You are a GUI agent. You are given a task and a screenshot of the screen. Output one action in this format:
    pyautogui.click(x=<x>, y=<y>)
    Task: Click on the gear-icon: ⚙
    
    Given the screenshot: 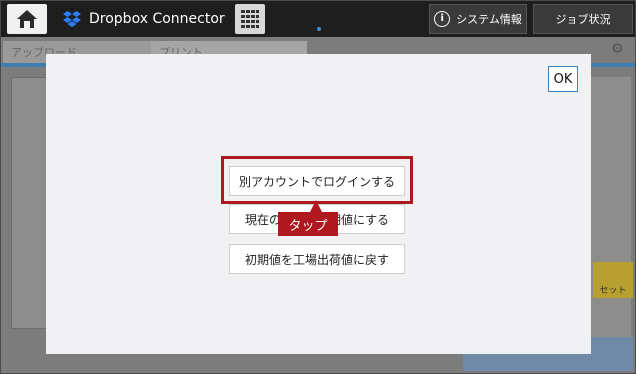 What is the action you would take?
    pyautogui.click(x=617, y=49)
    